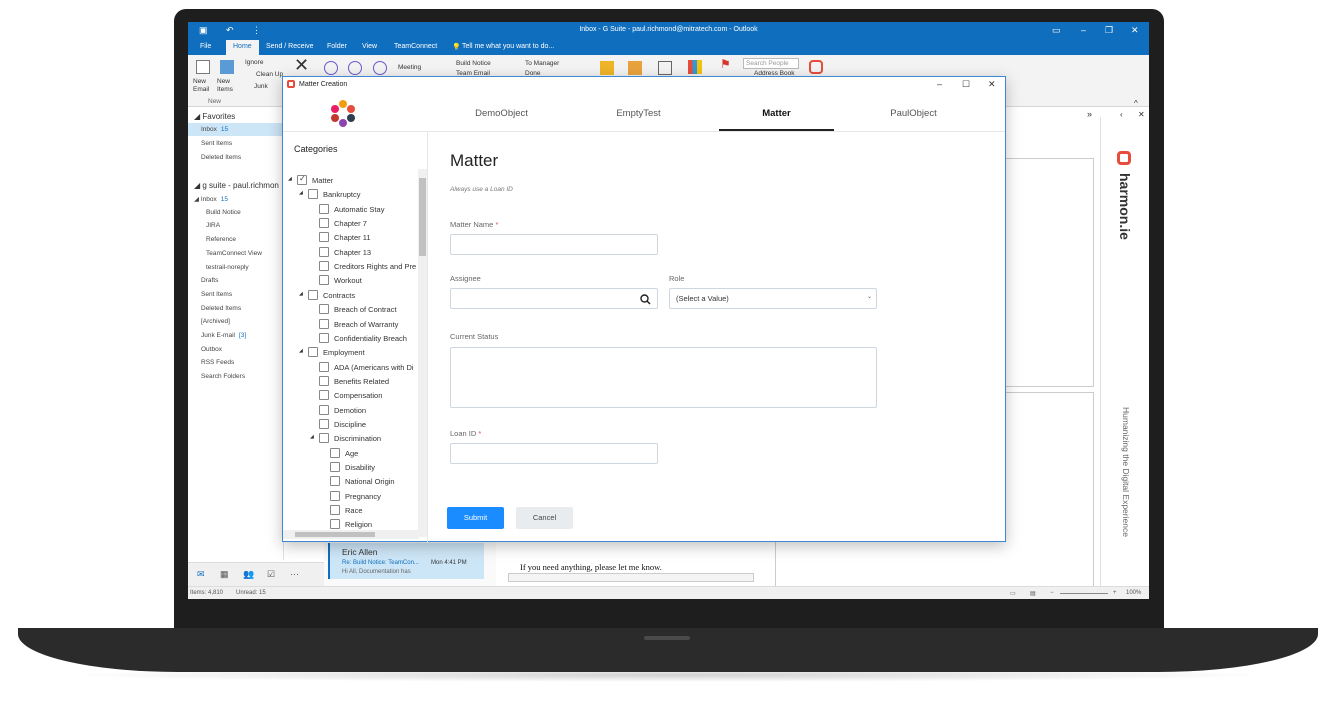 The image size is (1335, 711). Describe the element at coordinates (203, 67) in the screenshot. I see `new-email-icon` at that location.